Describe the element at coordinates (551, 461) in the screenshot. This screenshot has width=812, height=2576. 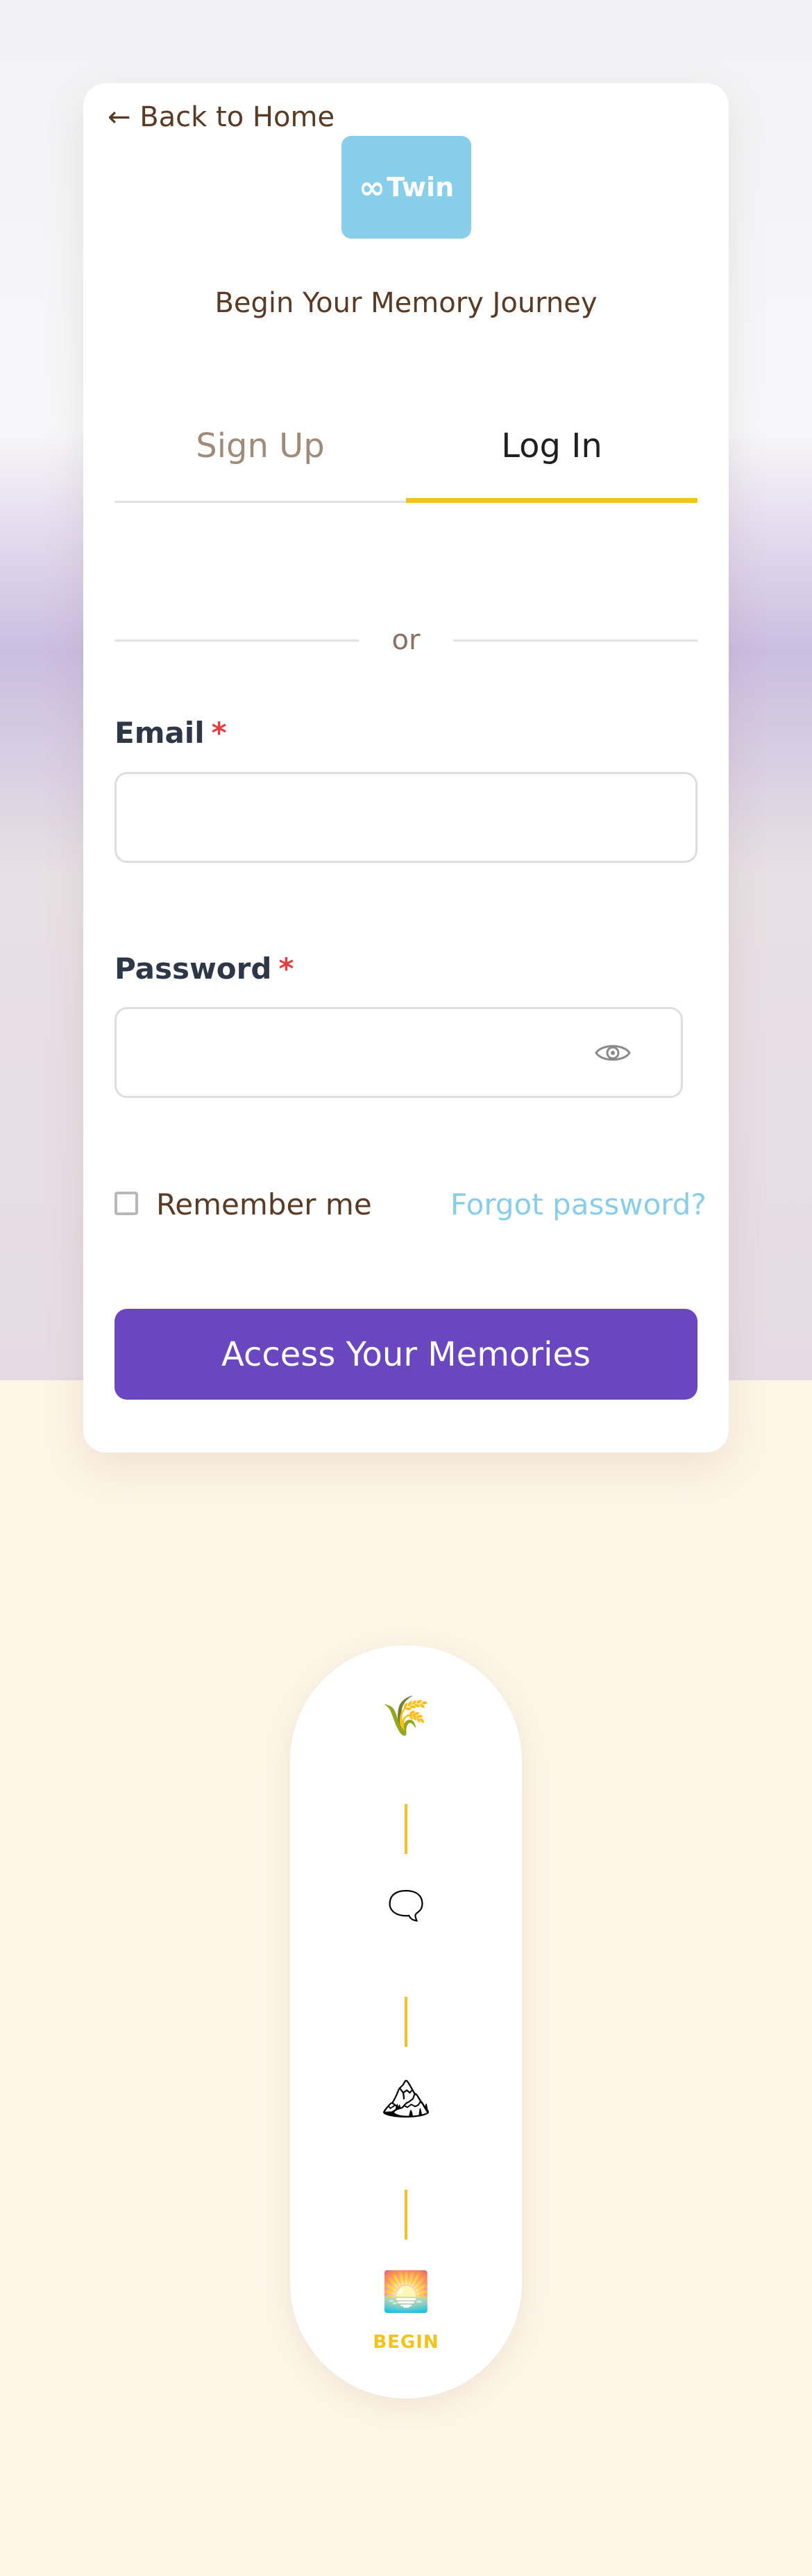
I see `tab-log-in: Log In` at that location.